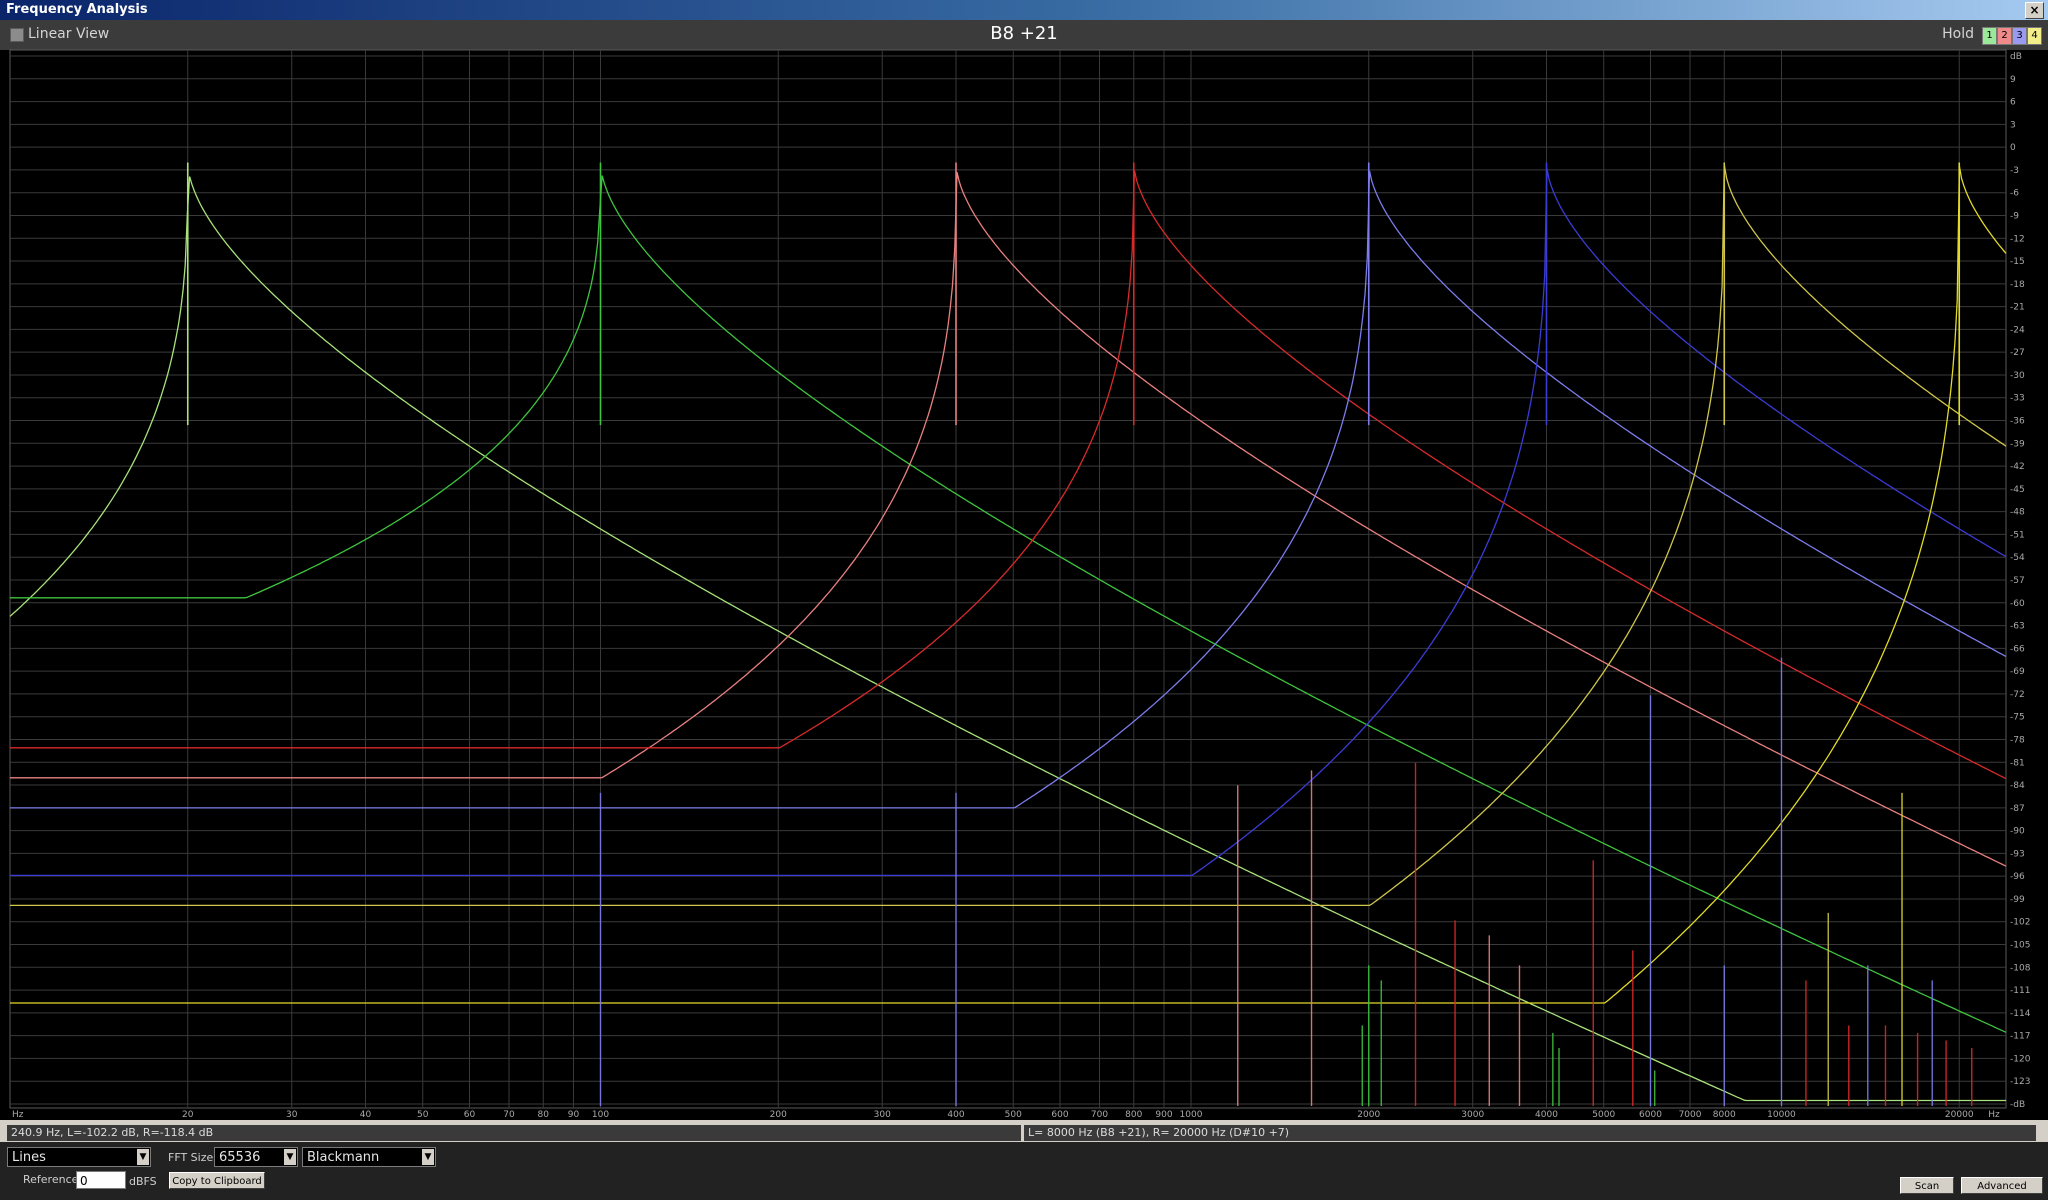 Image resolution: width=2048 pixels, height=1200 pixels. What do you see at coordinates (2020, 1014) in the screenshot?
I see `db-tick-label: -114` at bounding box center [2020, 1014].